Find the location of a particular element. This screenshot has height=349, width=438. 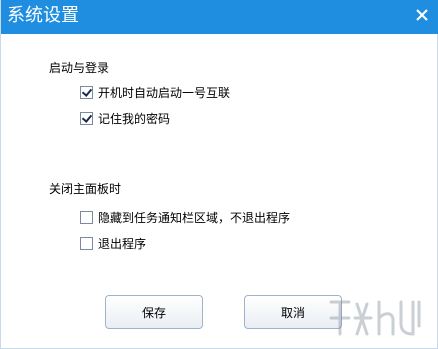

auto-start-checkbox is located at coordinates (86, 92).